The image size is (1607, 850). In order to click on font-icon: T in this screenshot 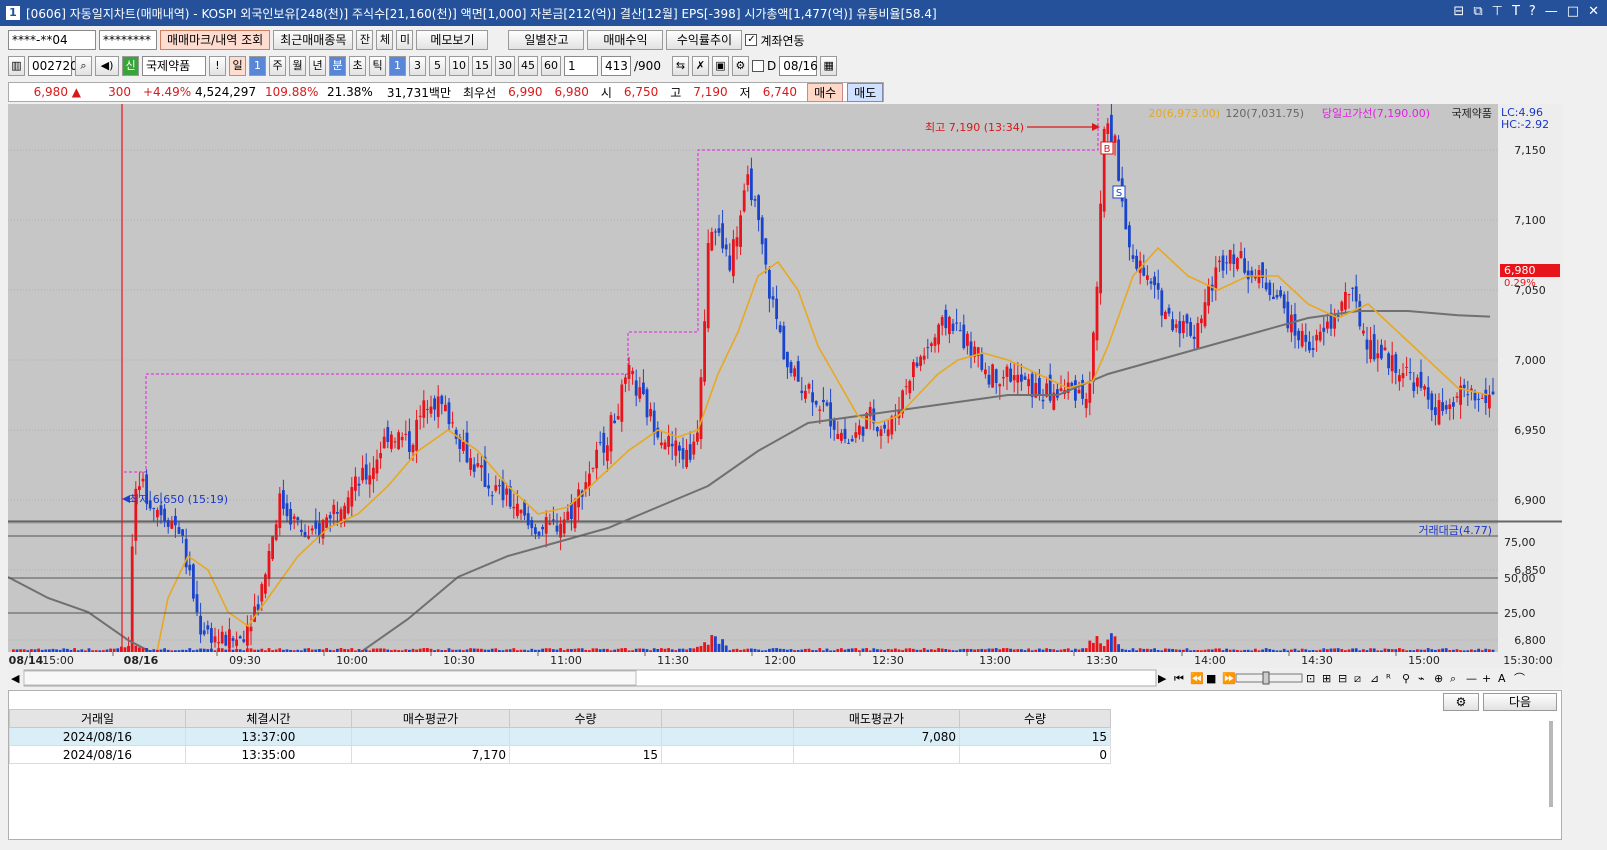, I will do `click(1516, 11)`.